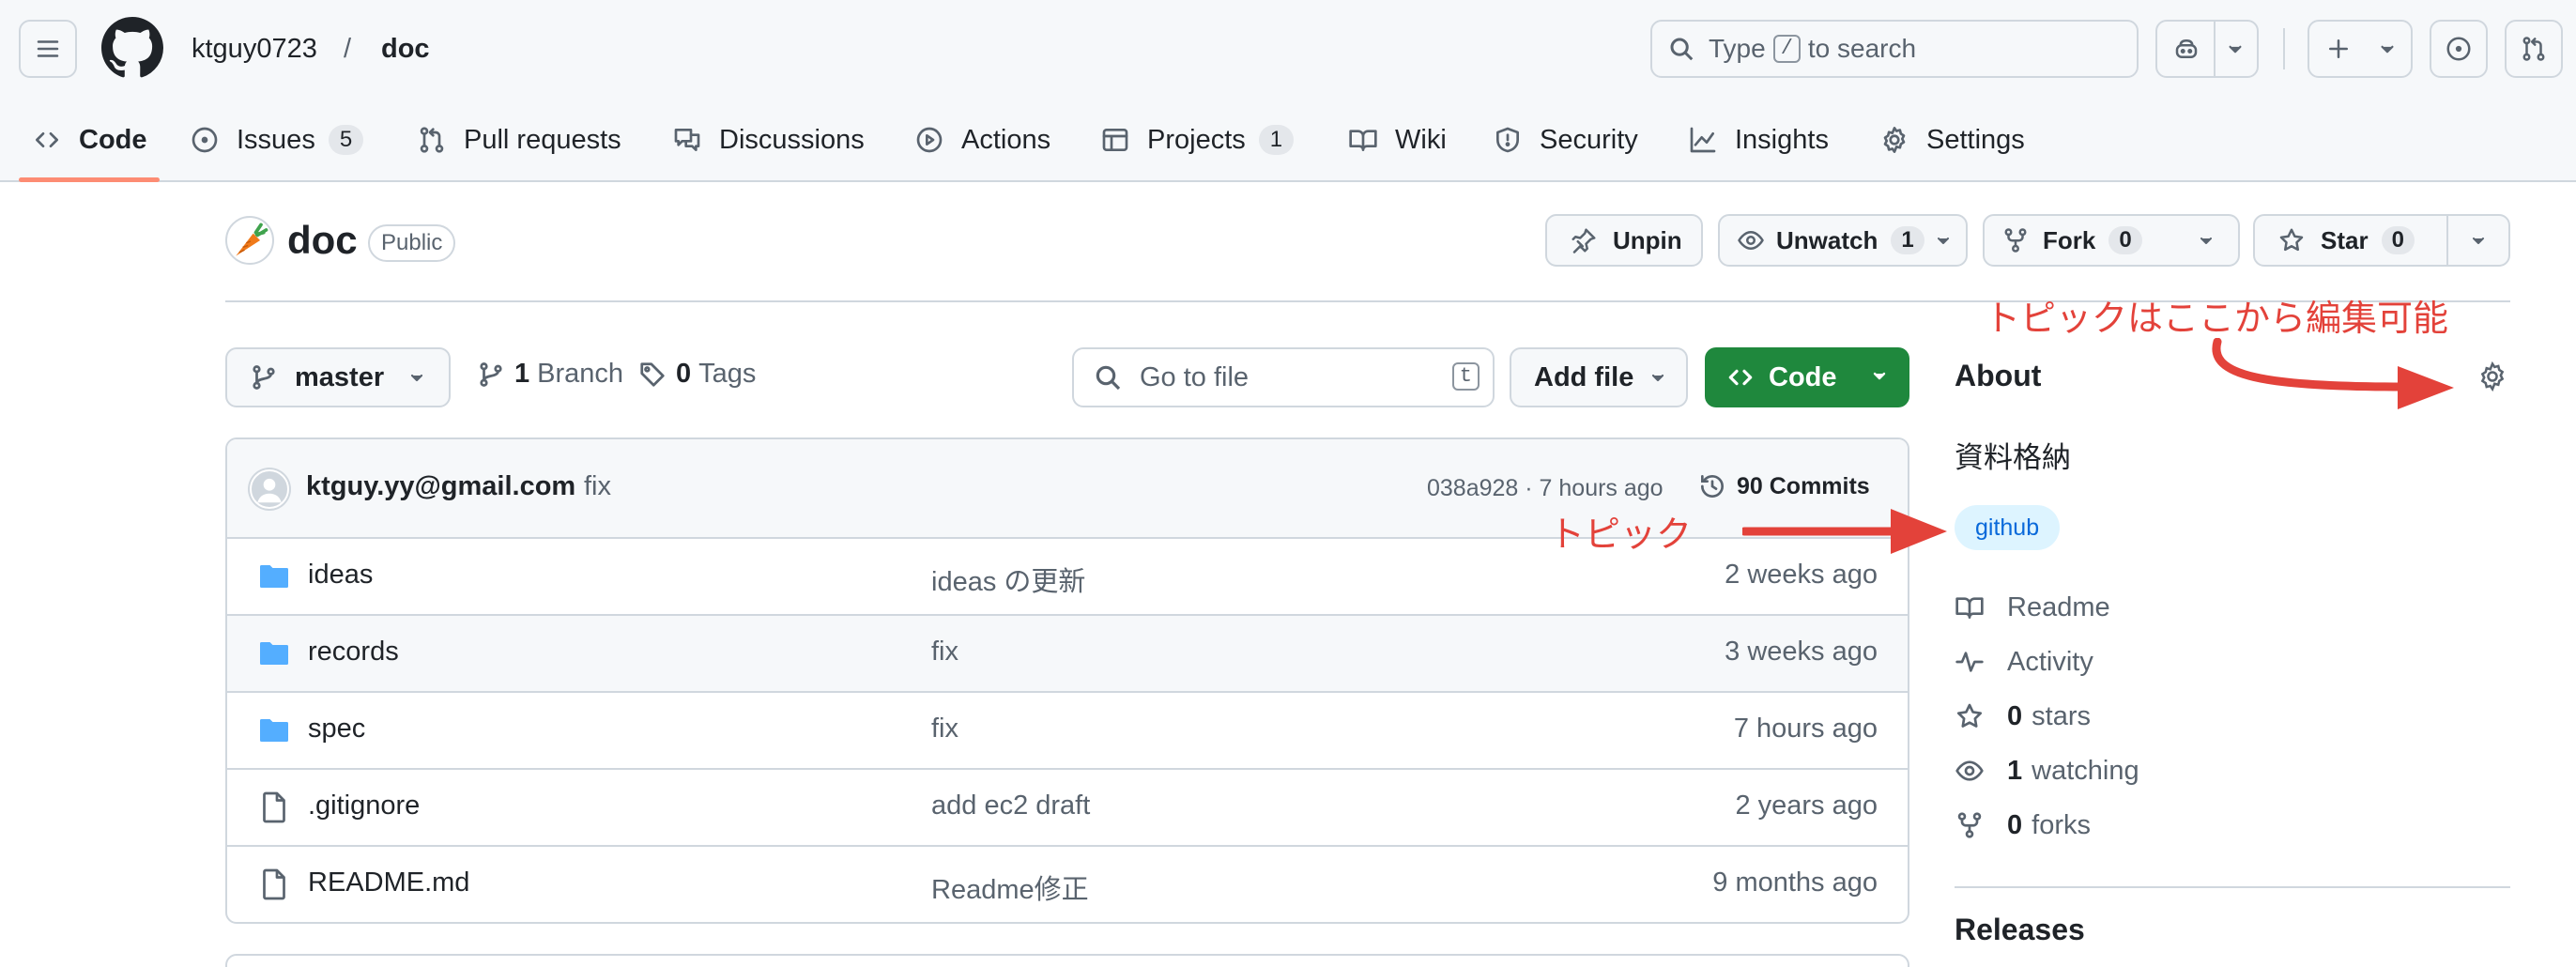  I want to click on author-avatar, so click(269, 489).